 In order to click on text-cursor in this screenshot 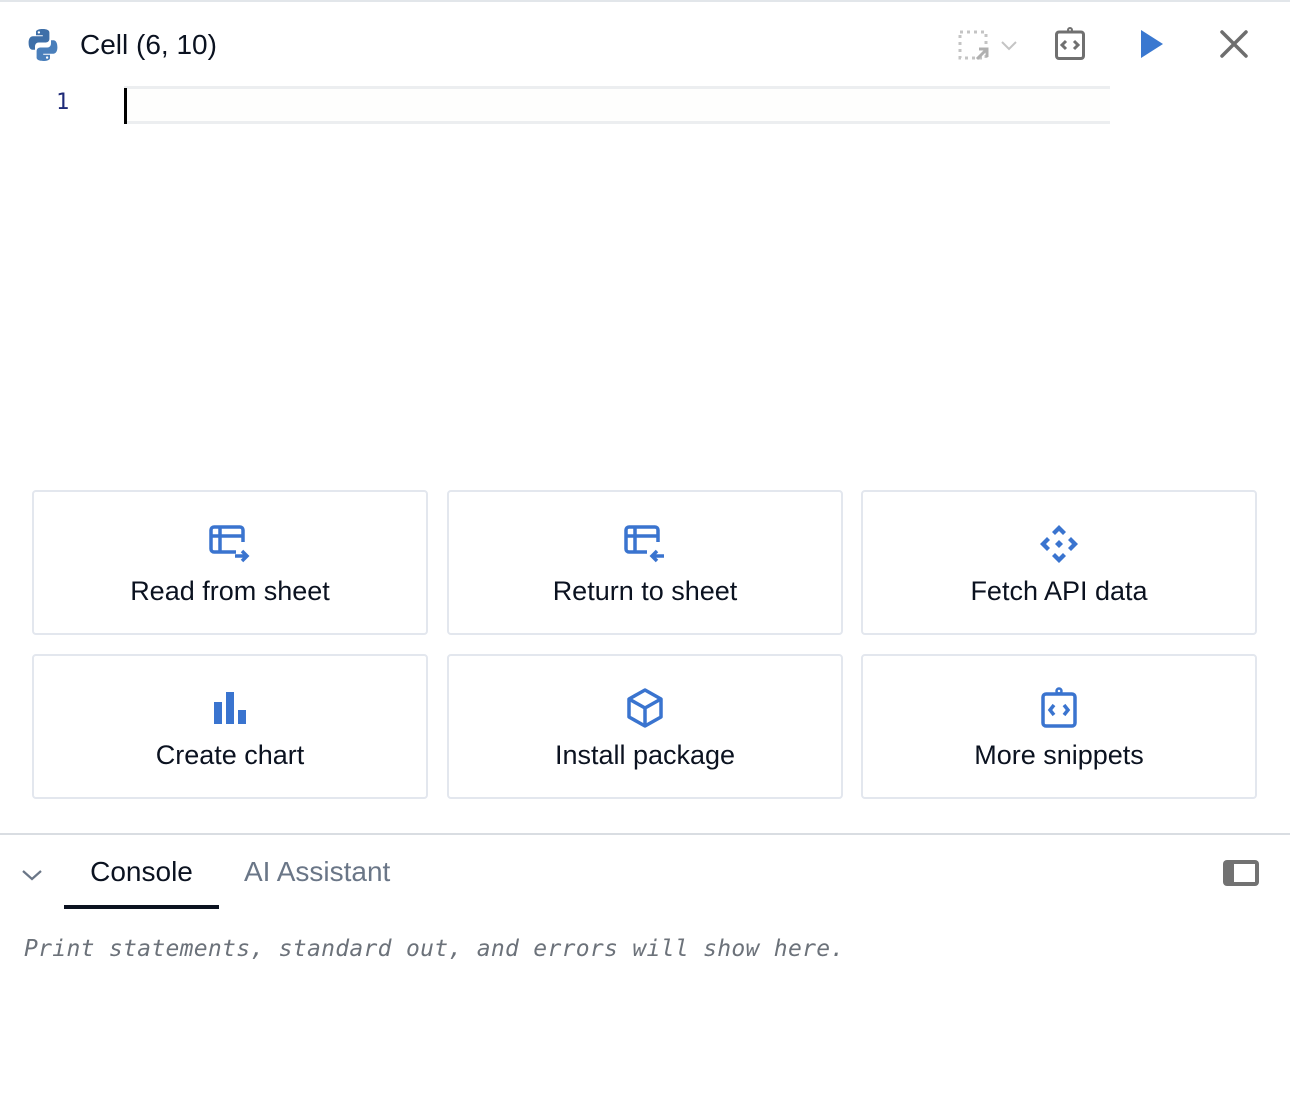, I will do `click(125, 106)`.